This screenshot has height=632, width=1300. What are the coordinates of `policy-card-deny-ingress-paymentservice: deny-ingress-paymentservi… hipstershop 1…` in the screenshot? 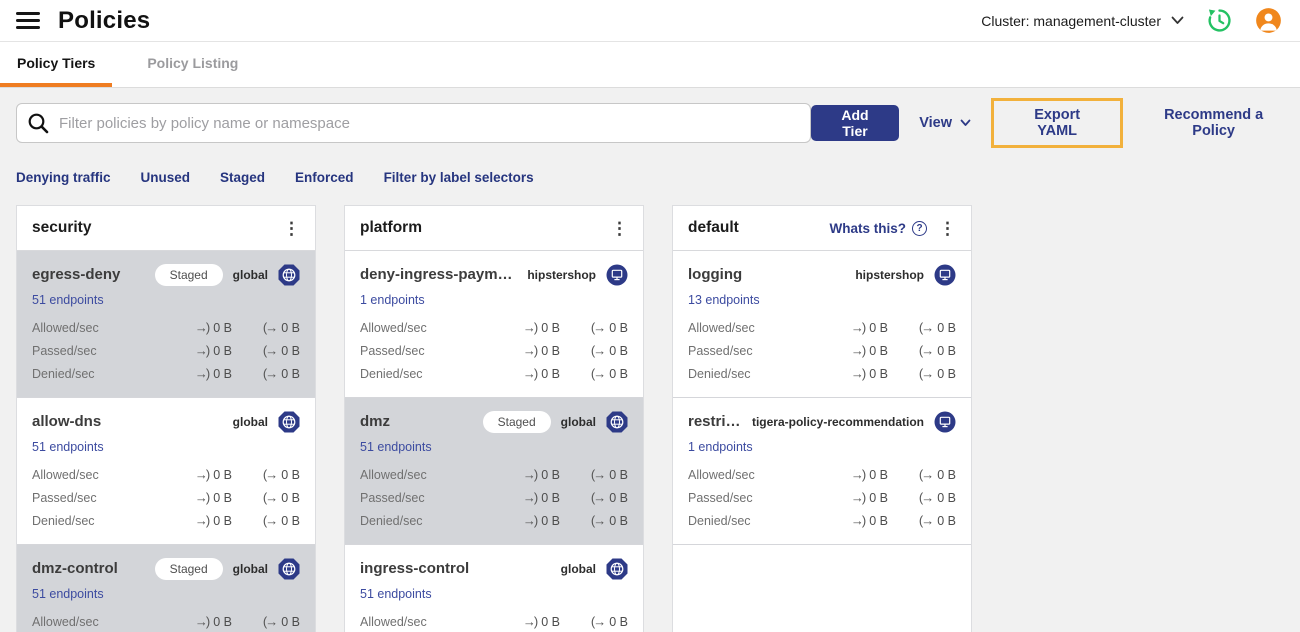 It's located at (494, 324).